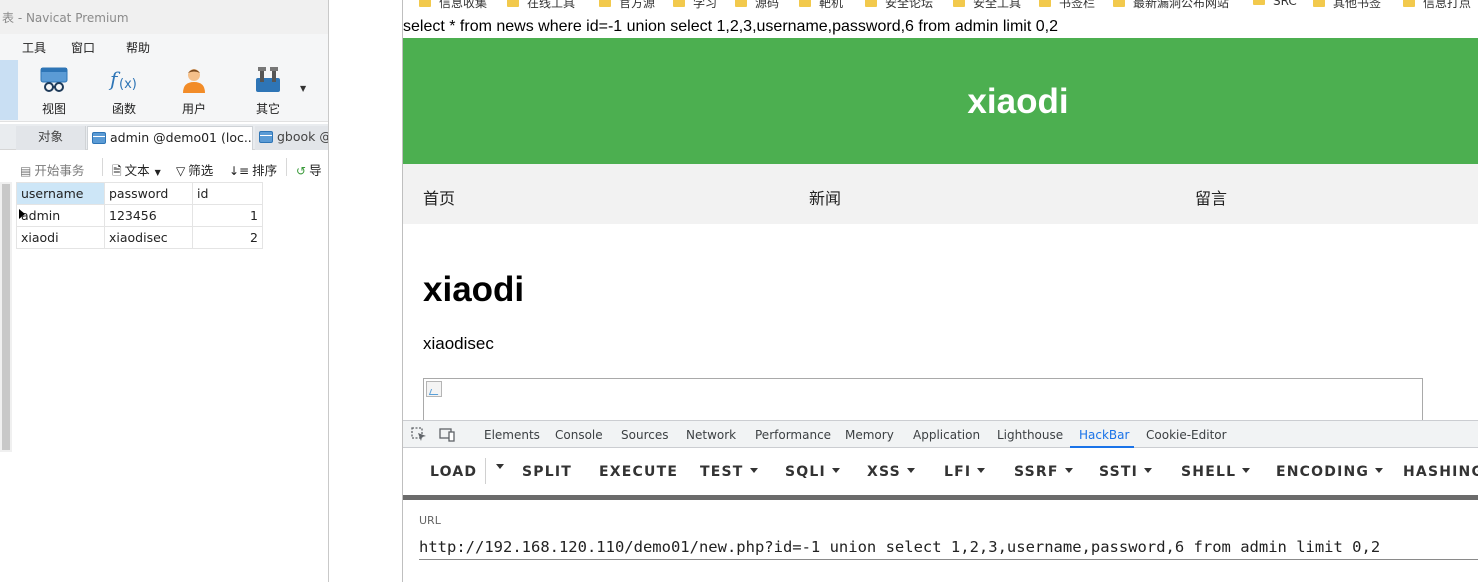 The image size is (1478, 582). I want to click on hackbar-test-label: TEST, so click(722, 472).